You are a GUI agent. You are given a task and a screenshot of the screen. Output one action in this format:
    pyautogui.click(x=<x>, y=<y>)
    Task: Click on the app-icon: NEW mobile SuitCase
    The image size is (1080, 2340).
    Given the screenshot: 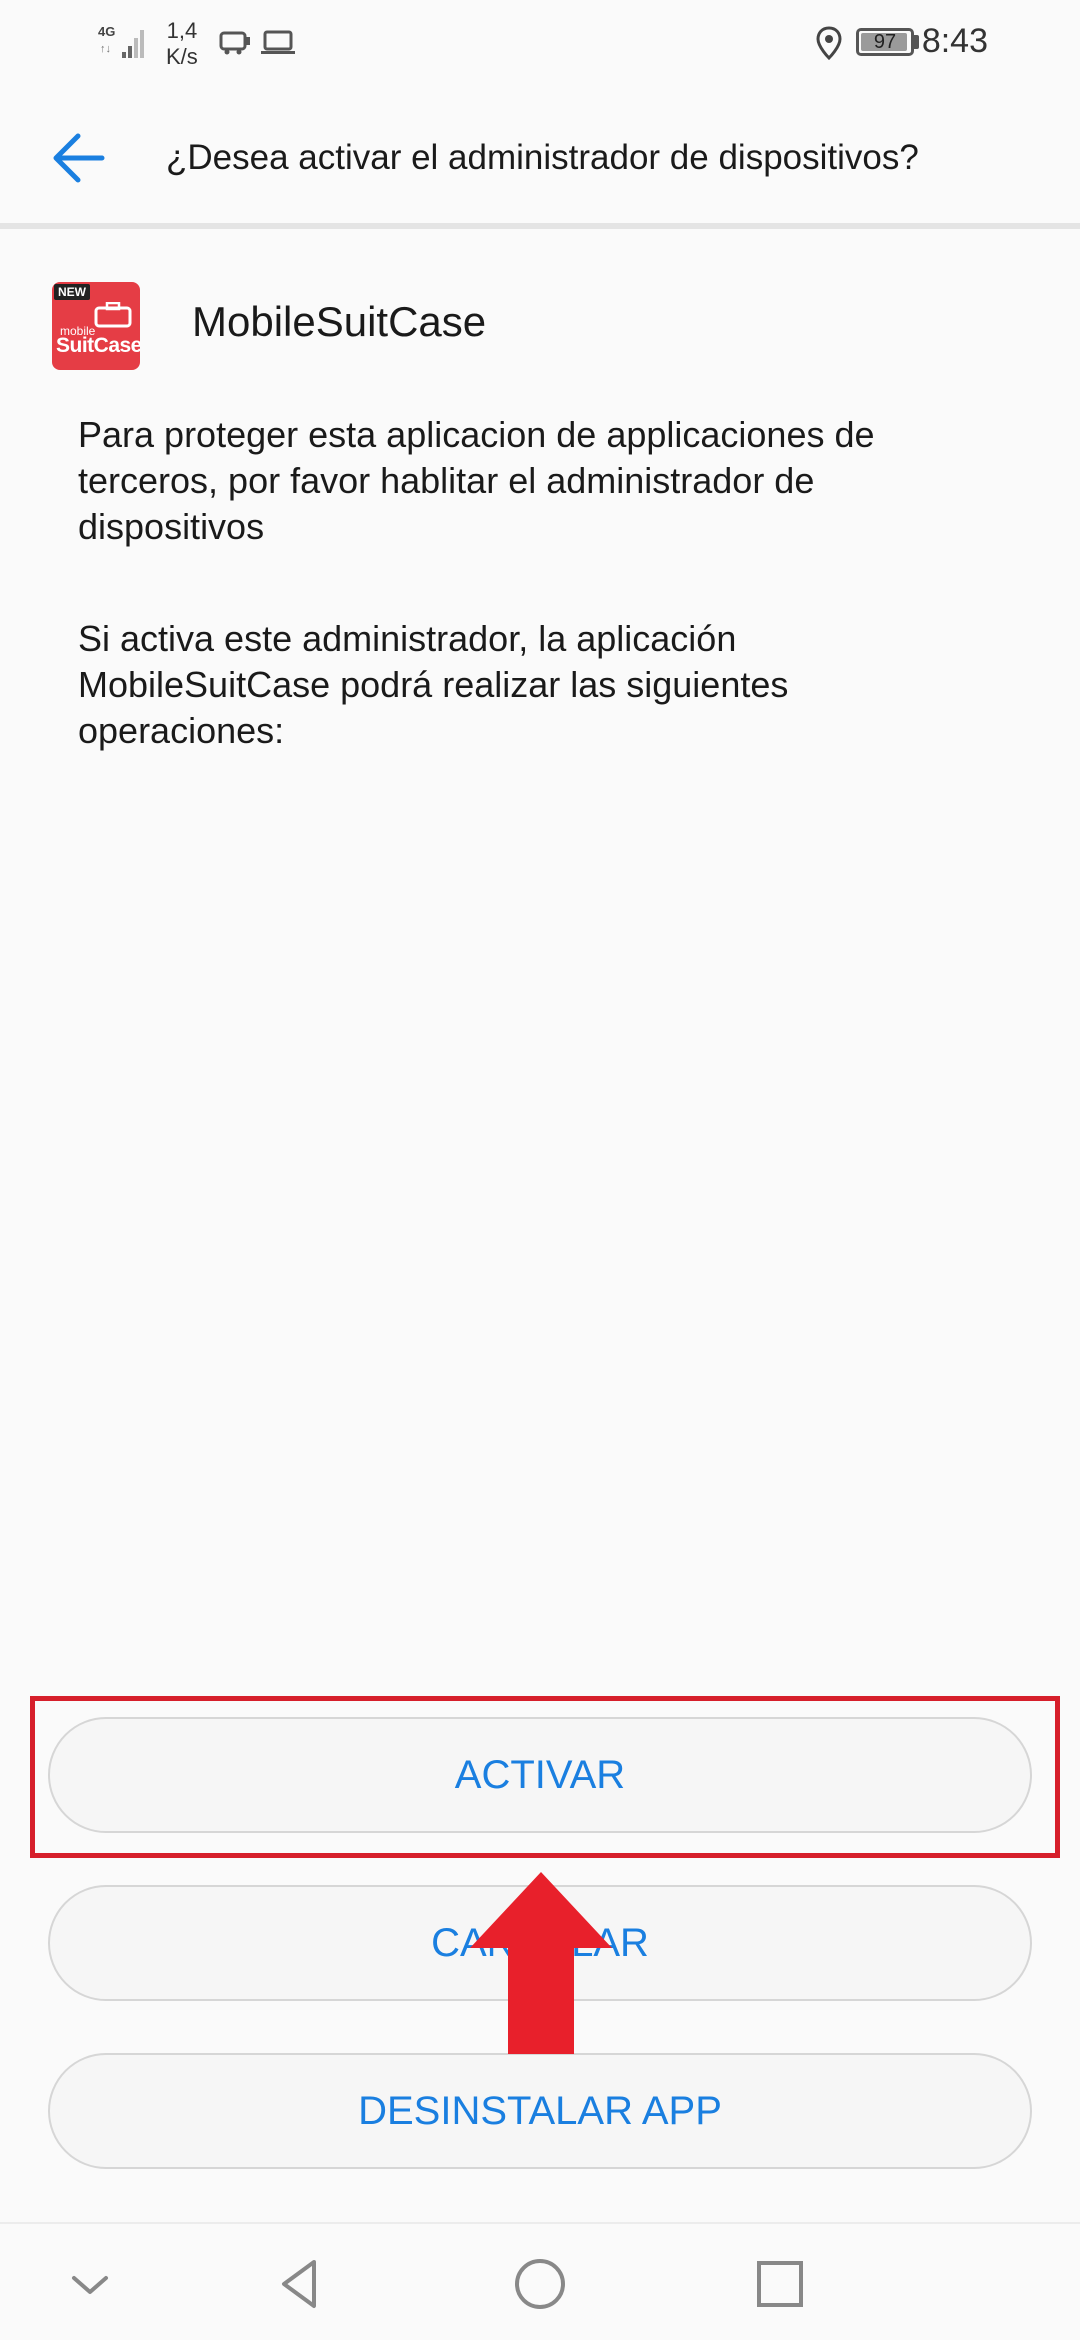 What is the action you would take?
    pyautogui.click(x=96, y=326)
    